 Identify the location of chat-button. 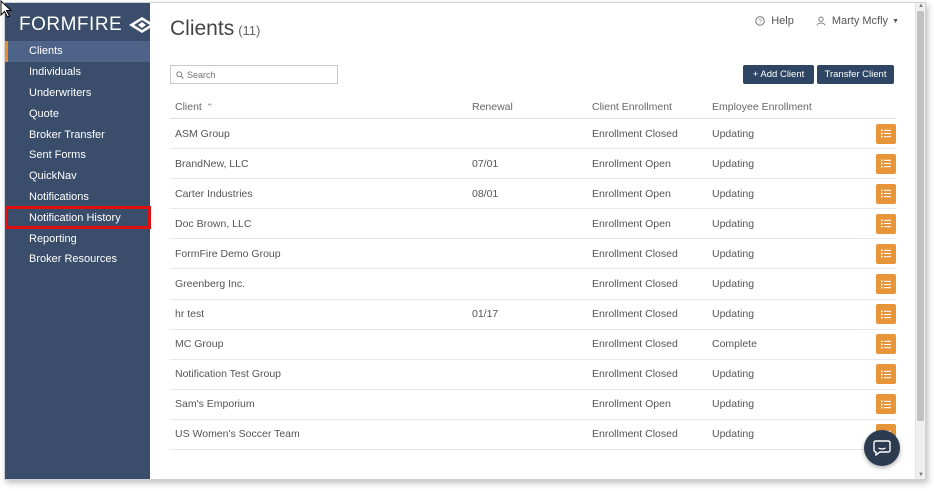
(882, 448).